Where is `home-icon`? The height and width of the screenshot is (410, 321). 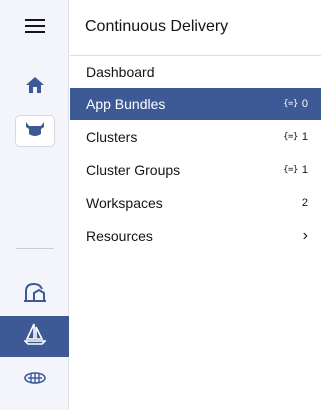
home-icon is located at coordinates (34, 87).